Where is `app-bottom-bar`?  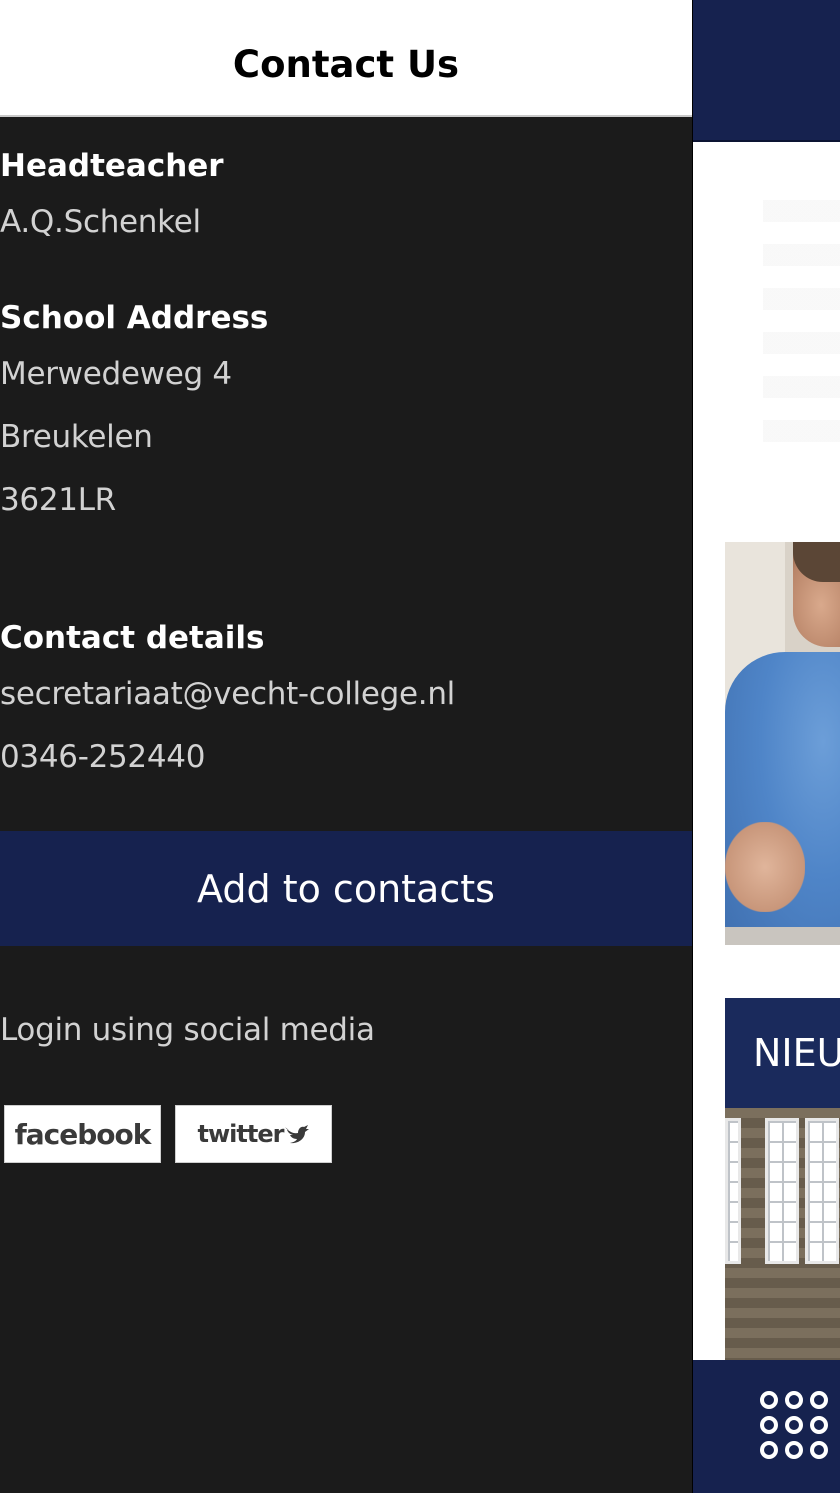
app-bottom-bar is located at coordinates (766, 1426).